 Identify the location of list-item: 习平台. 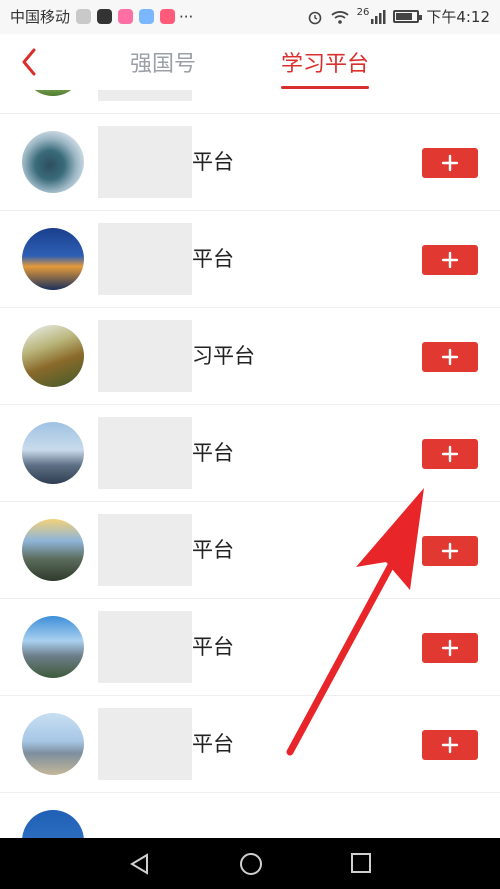
(250, 356).